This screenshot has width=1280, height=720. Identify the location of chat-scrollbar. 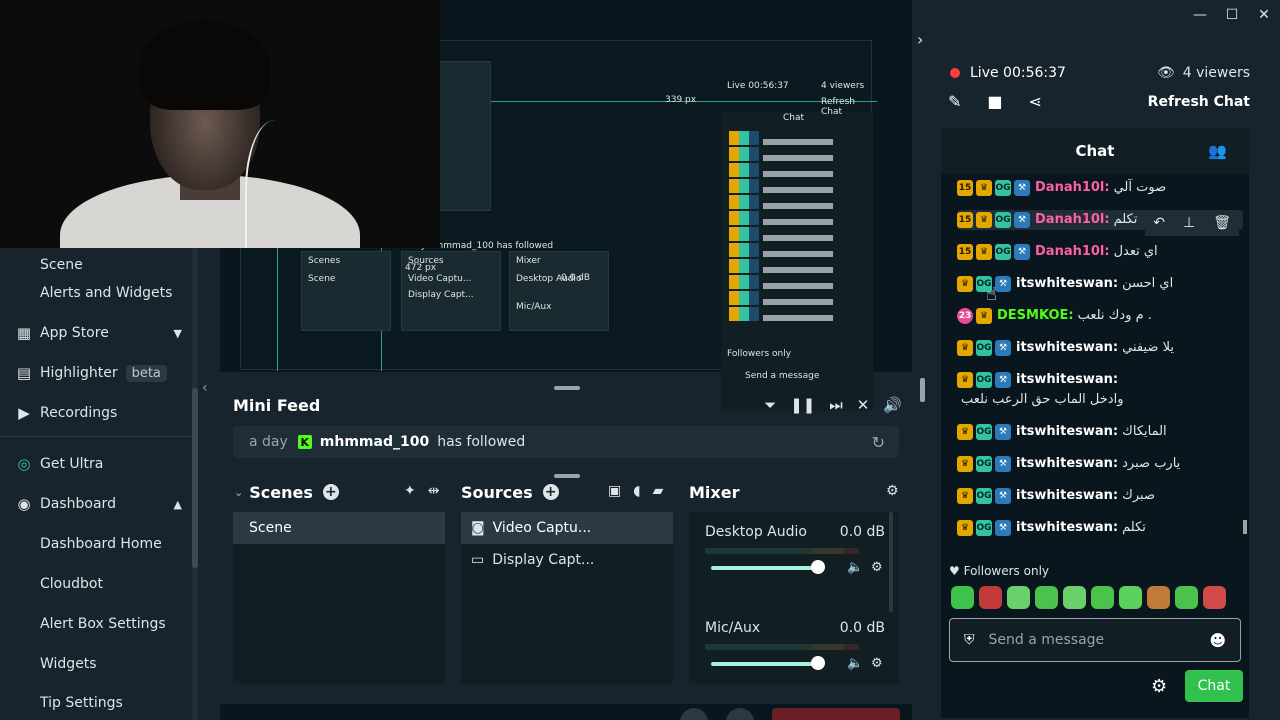
(1245, 527).